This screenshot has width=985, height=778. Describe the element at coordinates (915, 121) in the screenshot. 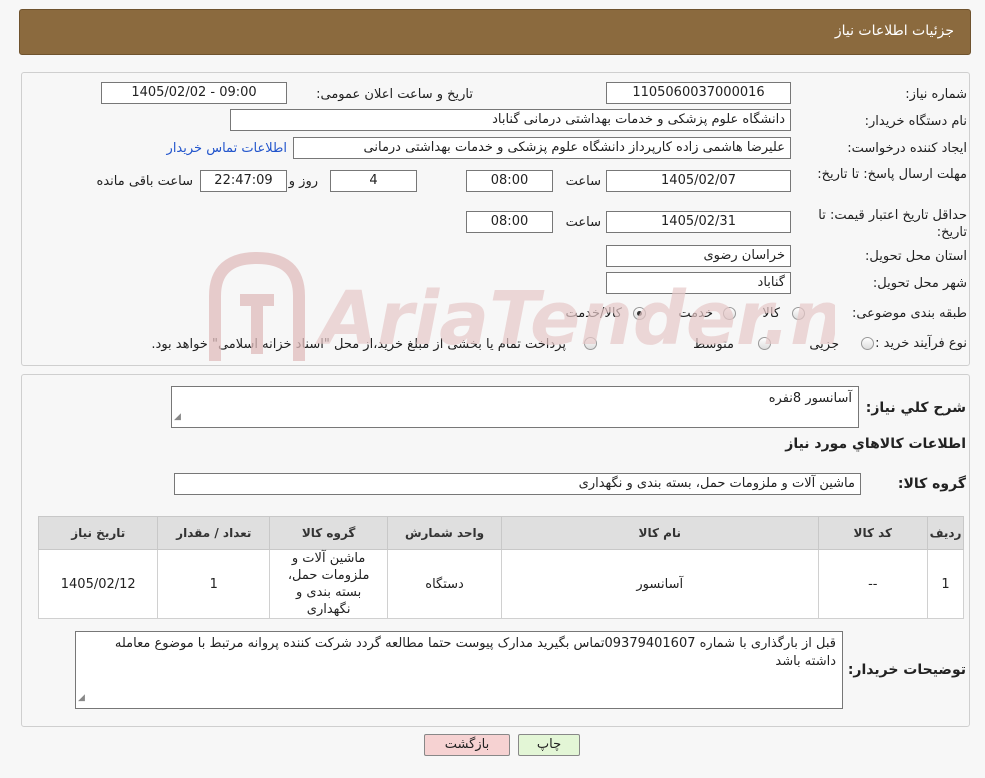

I see `buyer-org-label: نام دستگاه خریدار:` at that location.